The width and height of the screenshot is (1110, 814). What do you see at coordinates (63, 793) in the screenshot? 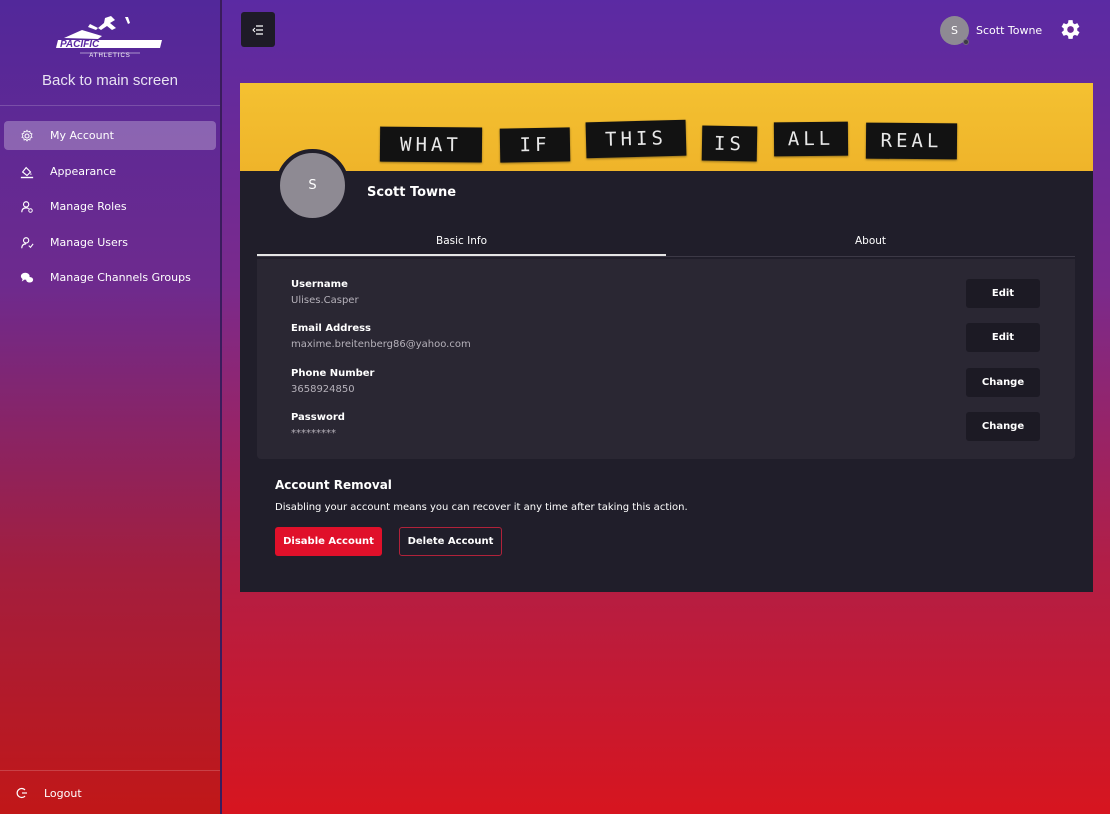
I see `logout-label: Logout` at bounding box center [63, 793].